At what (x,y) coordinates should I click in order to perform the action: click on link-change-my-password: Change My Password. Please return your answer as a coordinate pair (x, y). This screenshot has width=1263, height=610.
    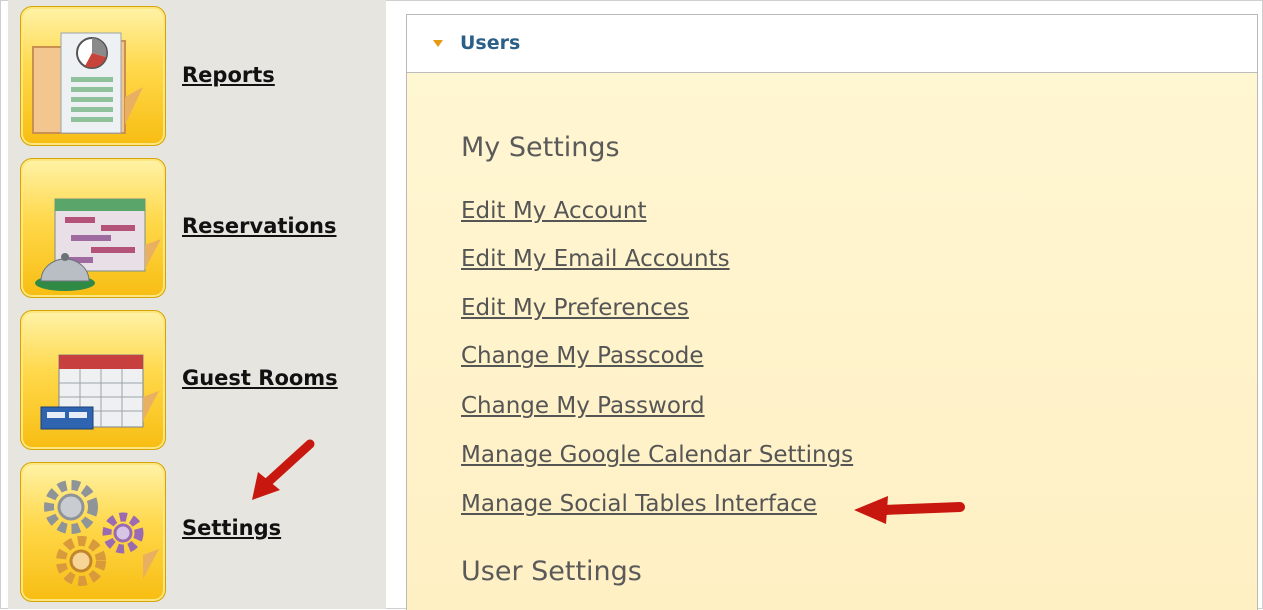
    Looking at the image, I should click on (583, 406).